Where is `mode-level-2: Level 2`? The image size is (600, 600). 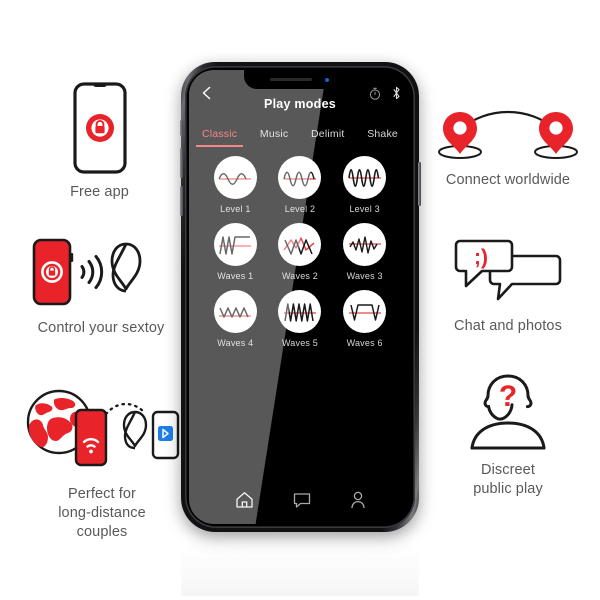
mode-level-2: Level 2 is located at coordinates (300, 185).